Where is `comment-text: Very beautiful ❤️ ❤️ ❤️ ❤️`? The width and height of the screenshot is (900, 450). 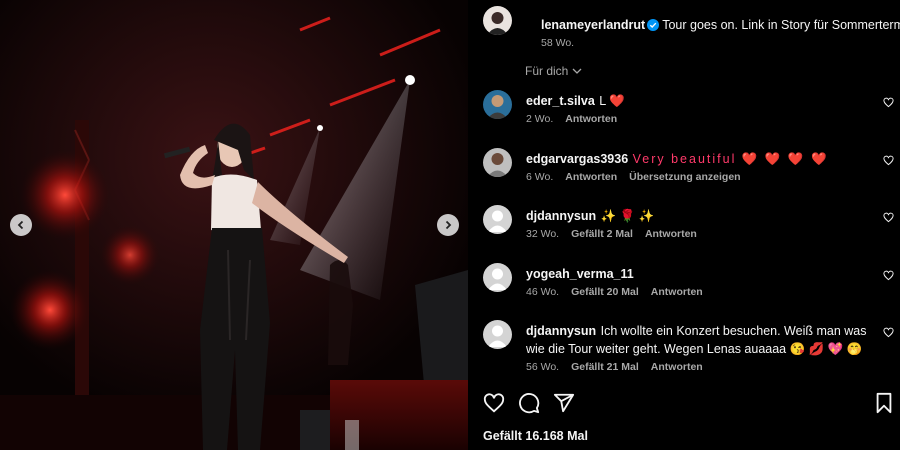 comment-text: Very beautiful ❤️ ❤️ ❤️ ❤️ is located at coordinates (730, 159).